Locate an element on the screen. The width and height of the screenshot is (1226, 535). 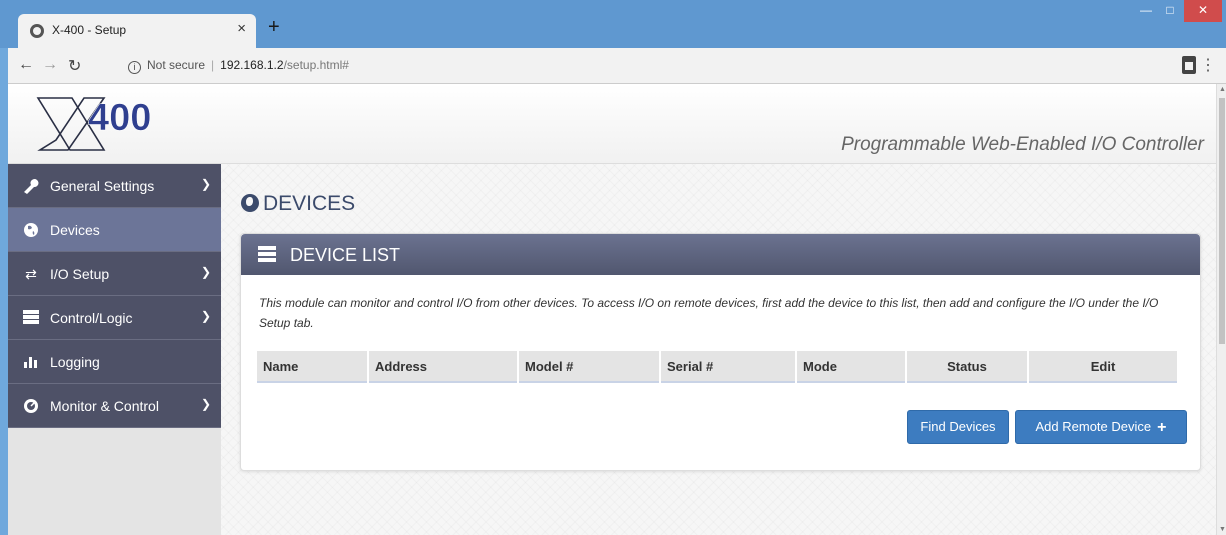
browser-tab: X-400 - Setup × is located at coordinates (137, 31).